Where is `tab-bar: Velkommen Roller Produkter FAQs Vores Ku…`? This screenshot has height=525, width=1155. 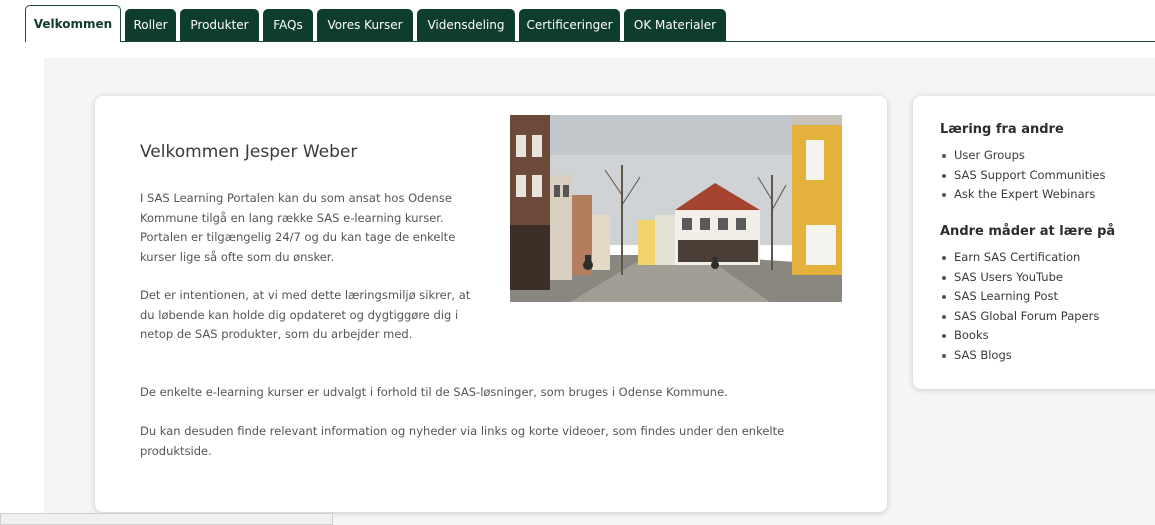 tab-bar: Velkommen Roller Produkter FAQs Vores Ku… is located at coordinates (577, 21).